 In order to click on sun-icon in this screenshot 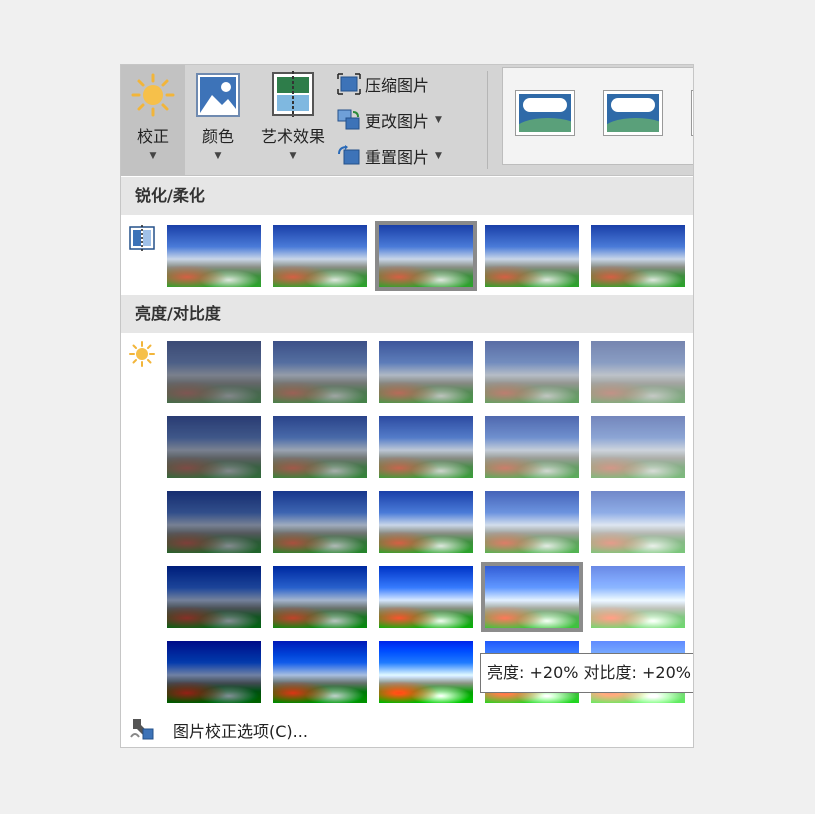, I will do `click(153, 95)`.